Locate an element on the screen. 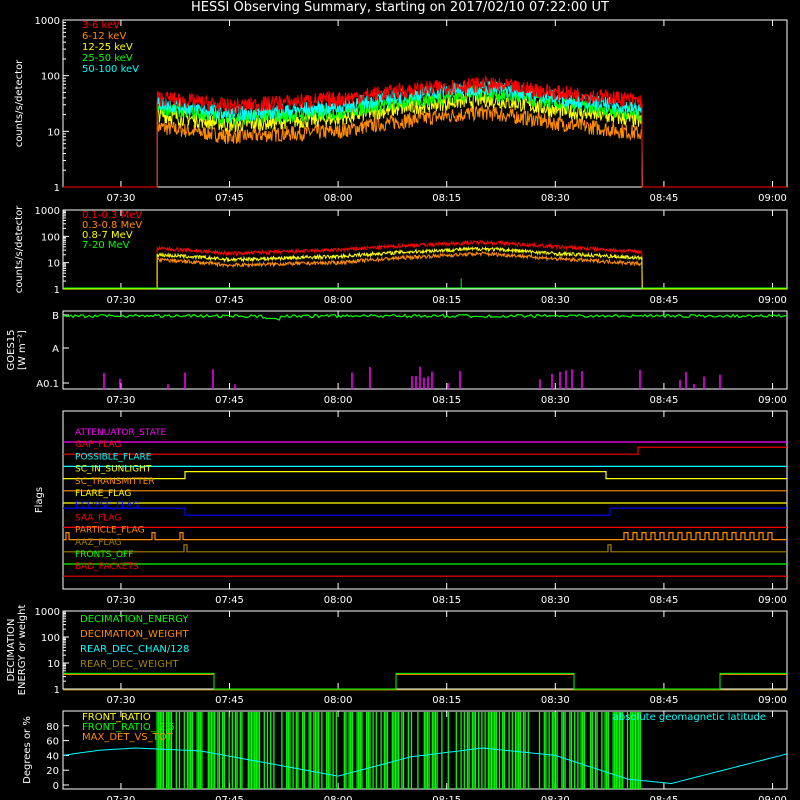  legend-entry: 3-6 keV is located at coordinates (101, 25).